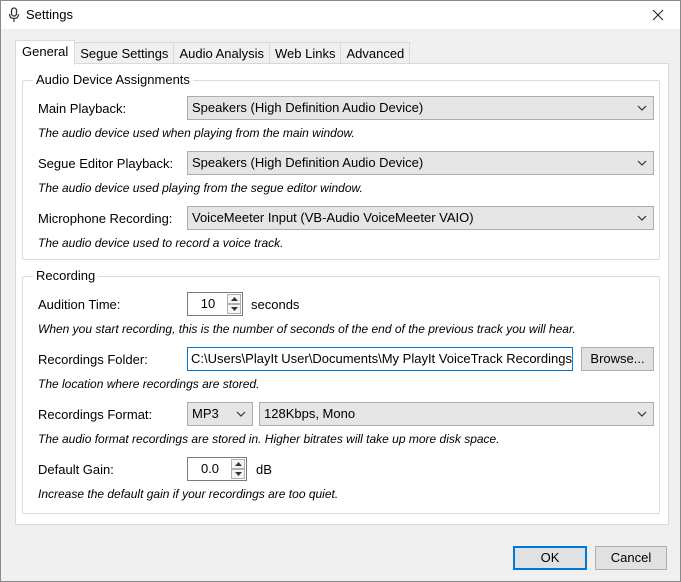  What do you see at coordinates (45, 52) in the screenshot?
I see `tab-general: General` at bounding box center [45, 52].